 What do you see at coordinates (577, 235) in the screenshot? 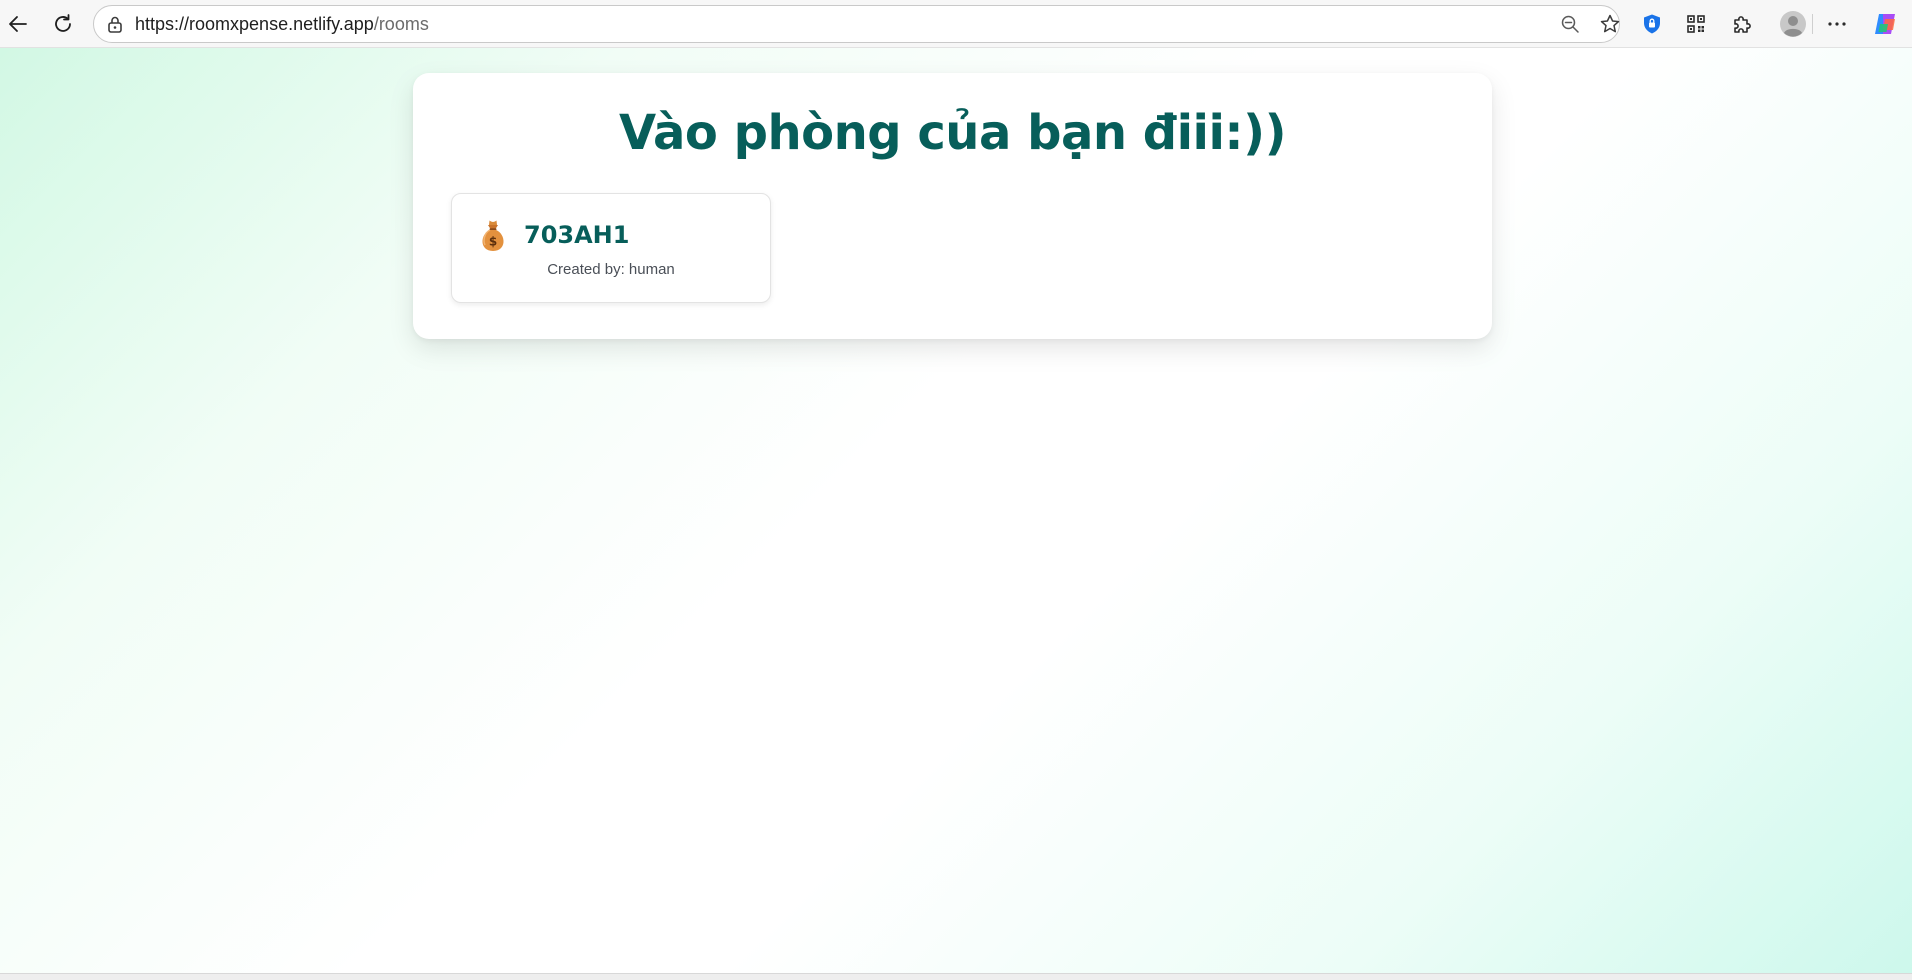
I see `room-name: 703AH1` at bounding box center [577, 235].